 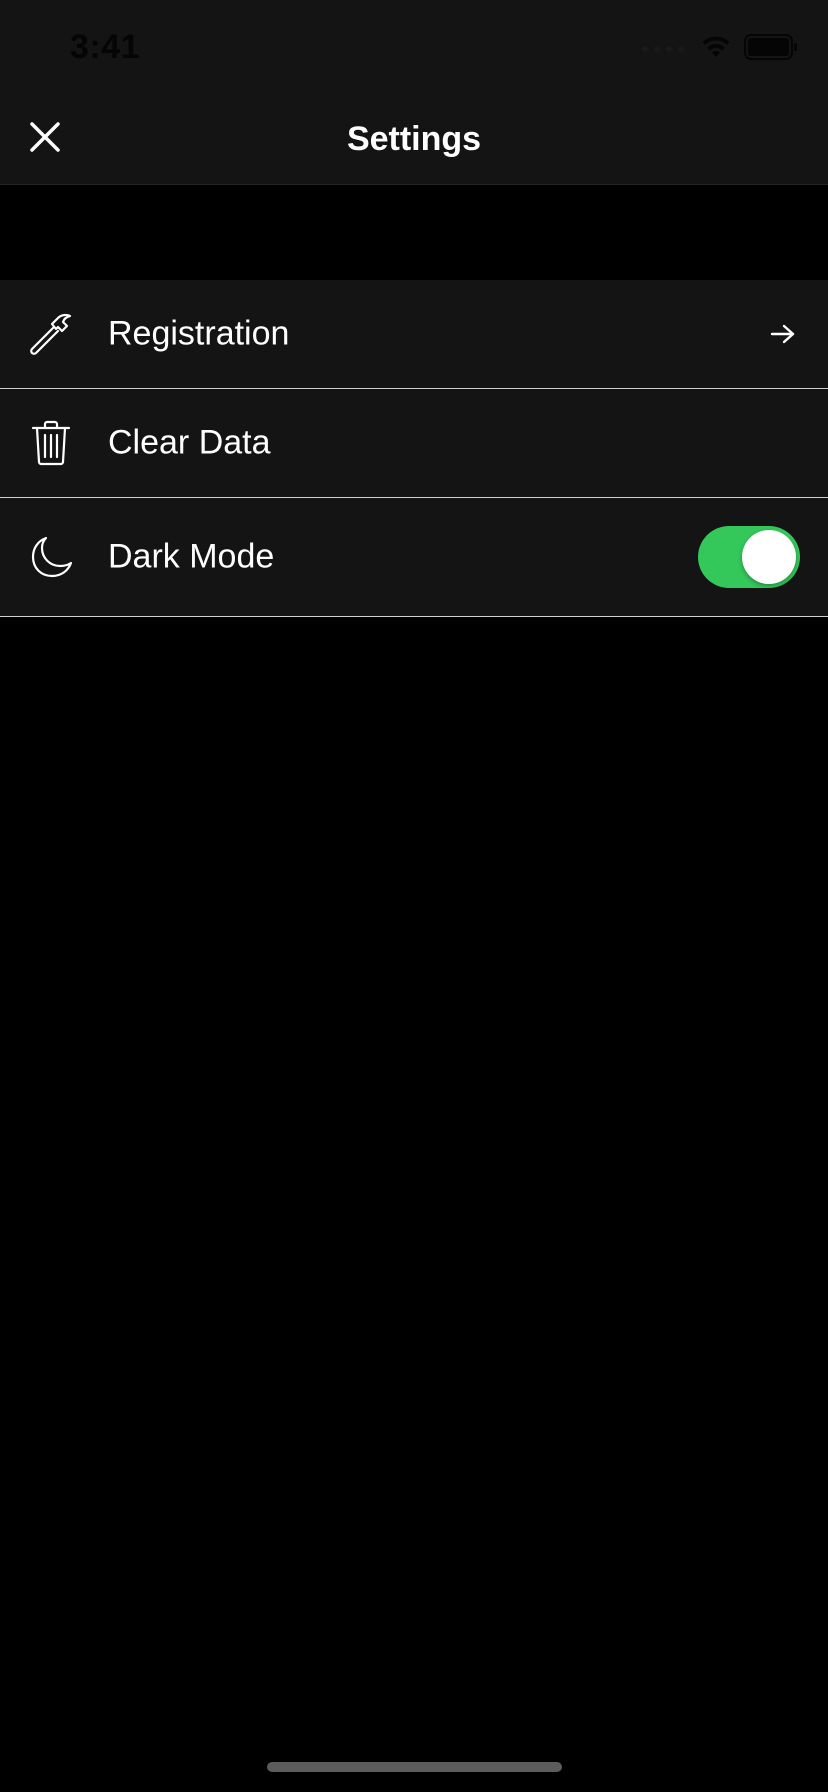 I want to click on signal-icon, so click(x=663, y=49).